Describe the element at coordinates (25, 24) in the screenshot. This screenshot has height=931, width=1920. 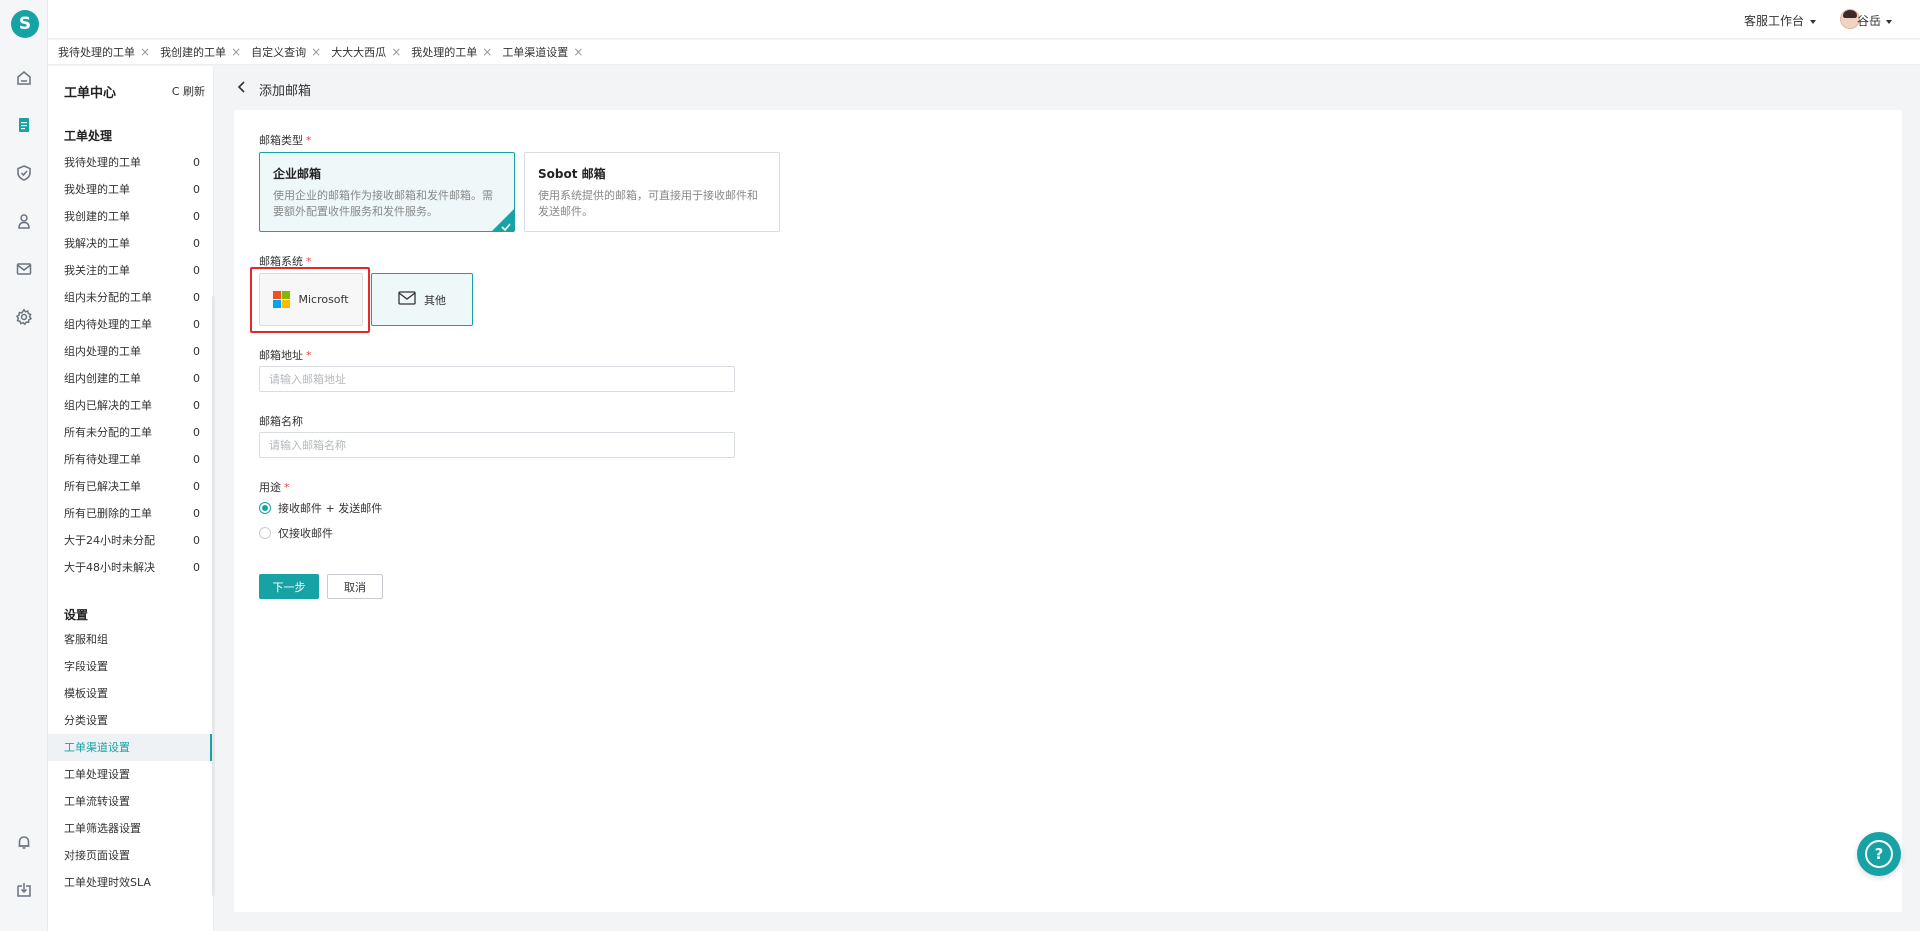
I see `app-logo: S` at that location.